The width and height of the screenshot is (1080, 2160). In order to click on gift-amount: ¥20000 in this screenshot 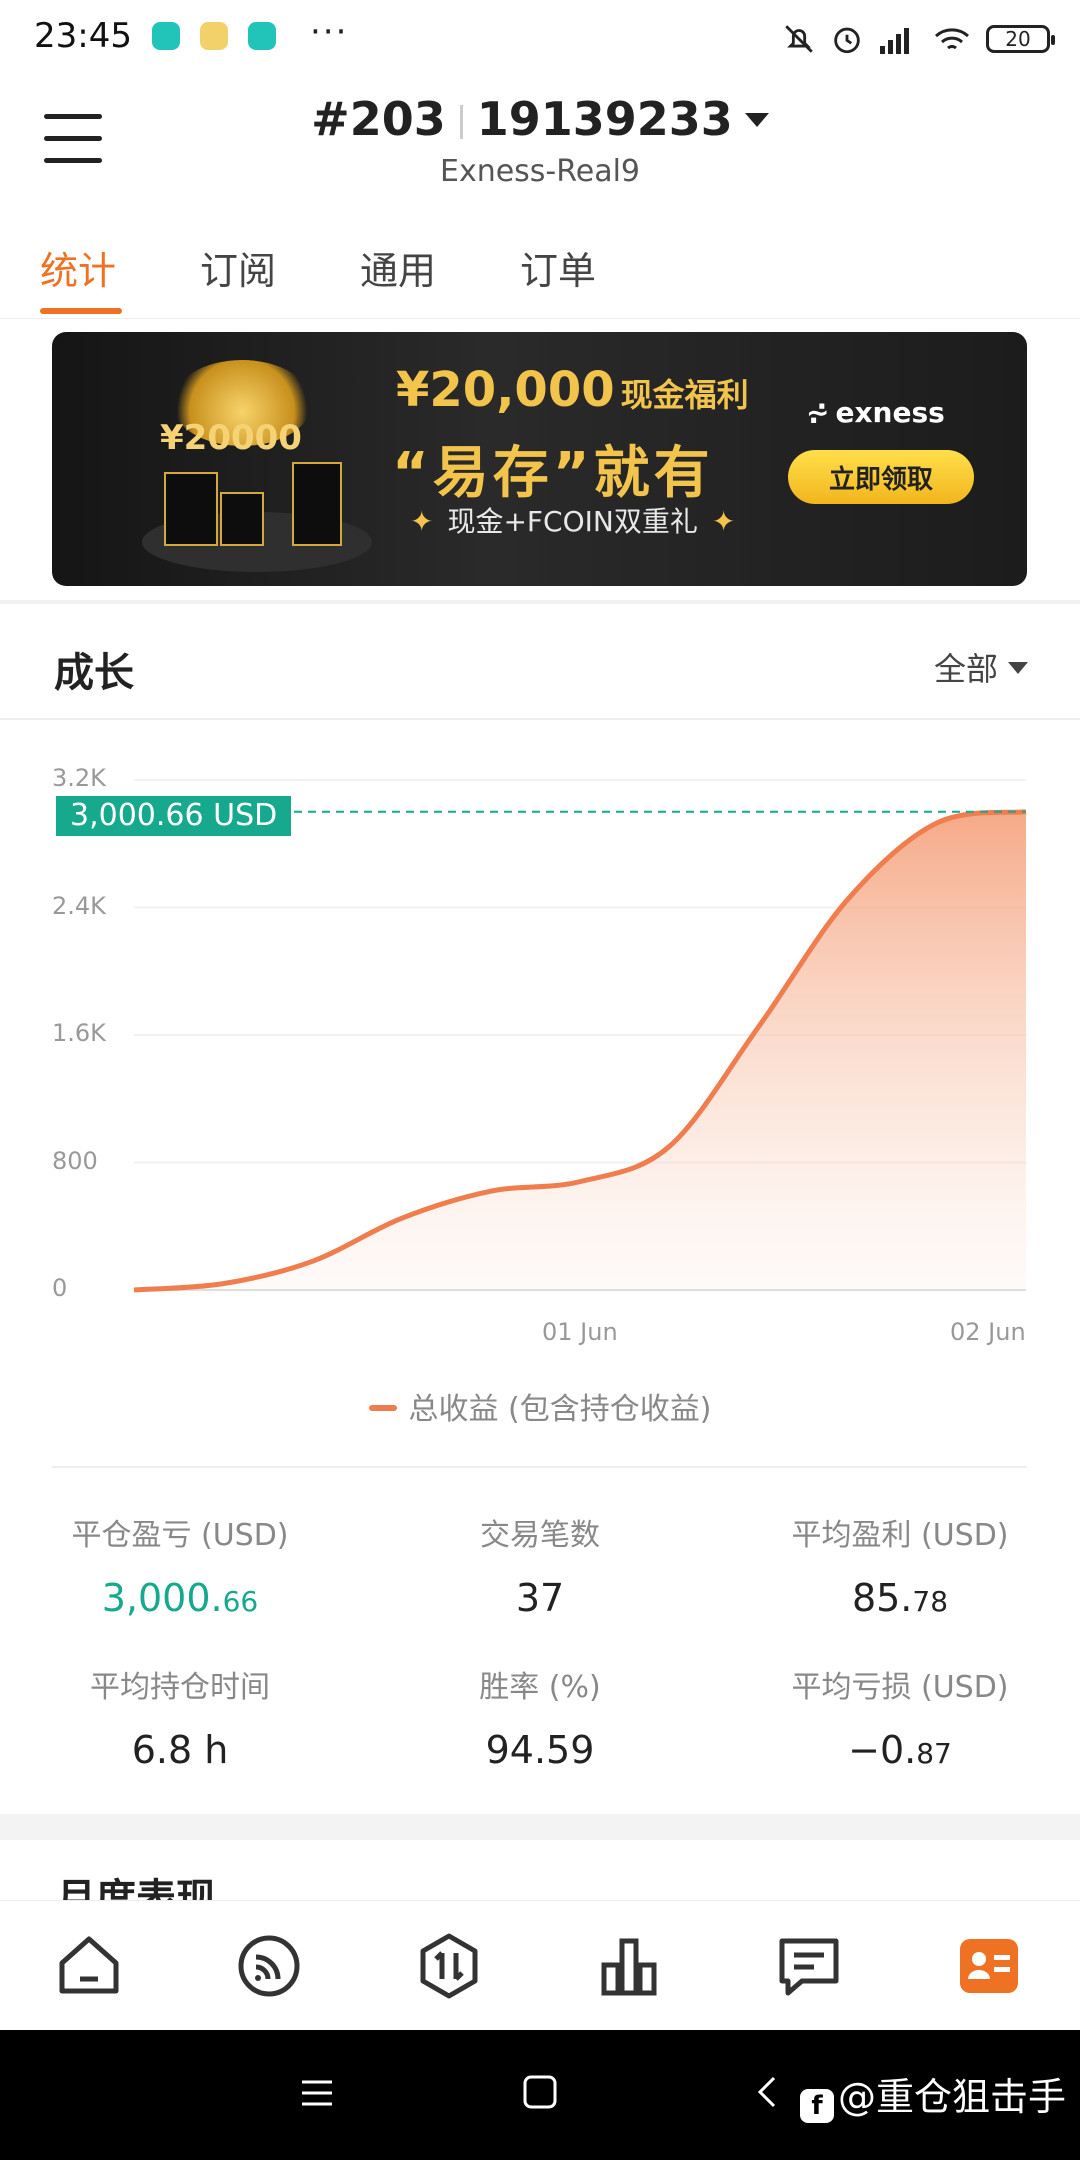, I will do `click(231, 438)`.